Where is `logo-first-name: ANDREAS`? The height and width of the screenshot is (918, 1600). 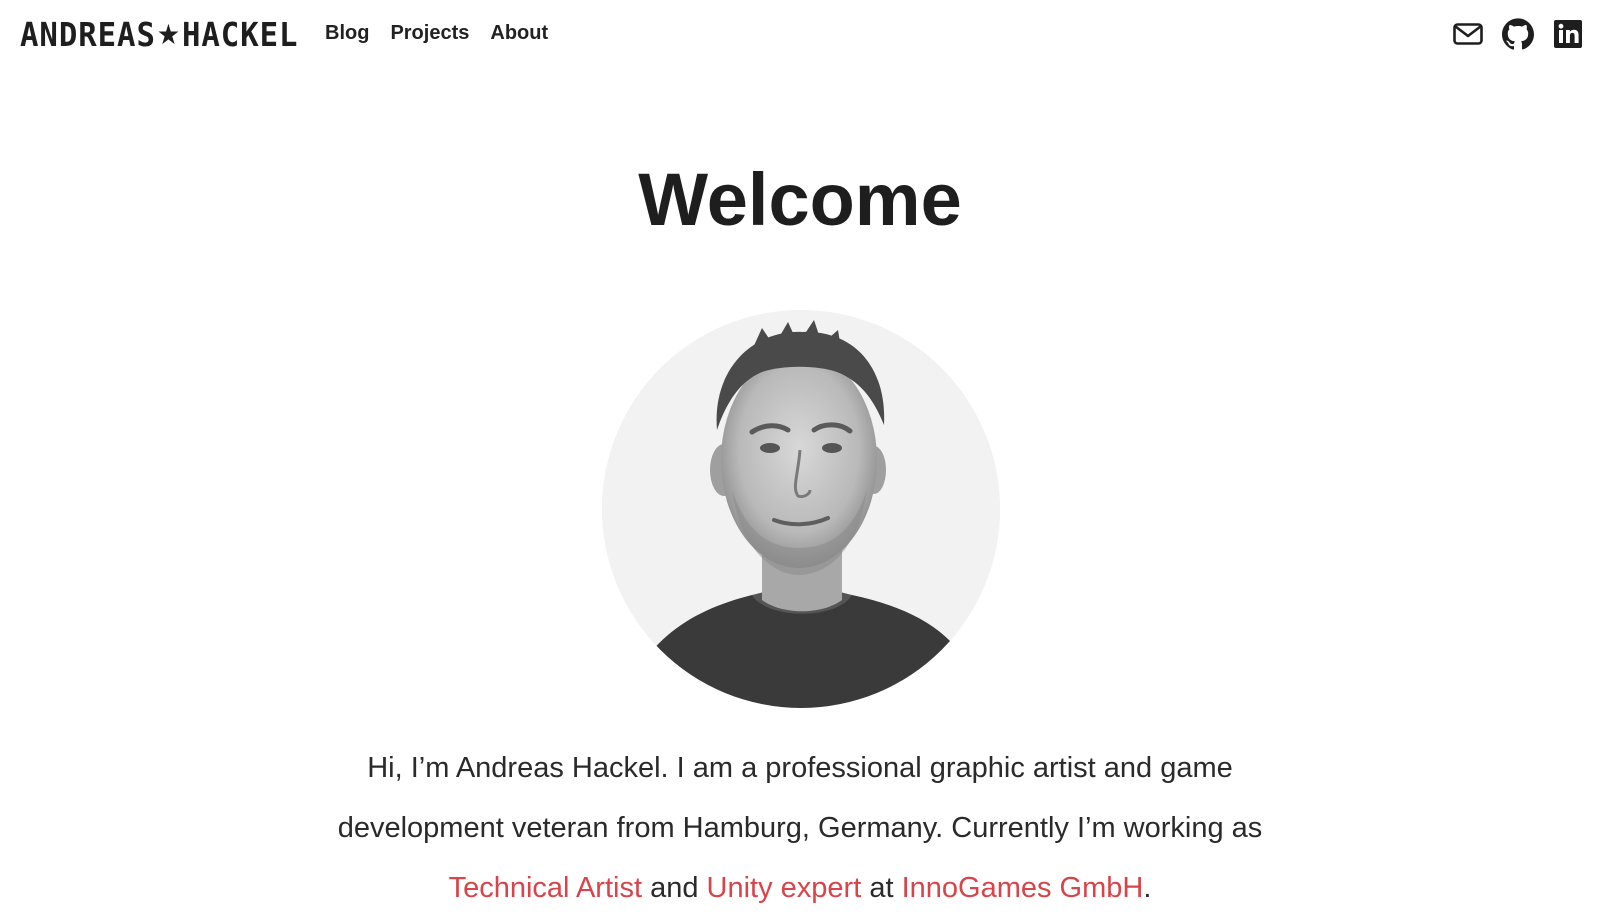 logo-first-name: ANDREAS is located at coordinates (88, 34).